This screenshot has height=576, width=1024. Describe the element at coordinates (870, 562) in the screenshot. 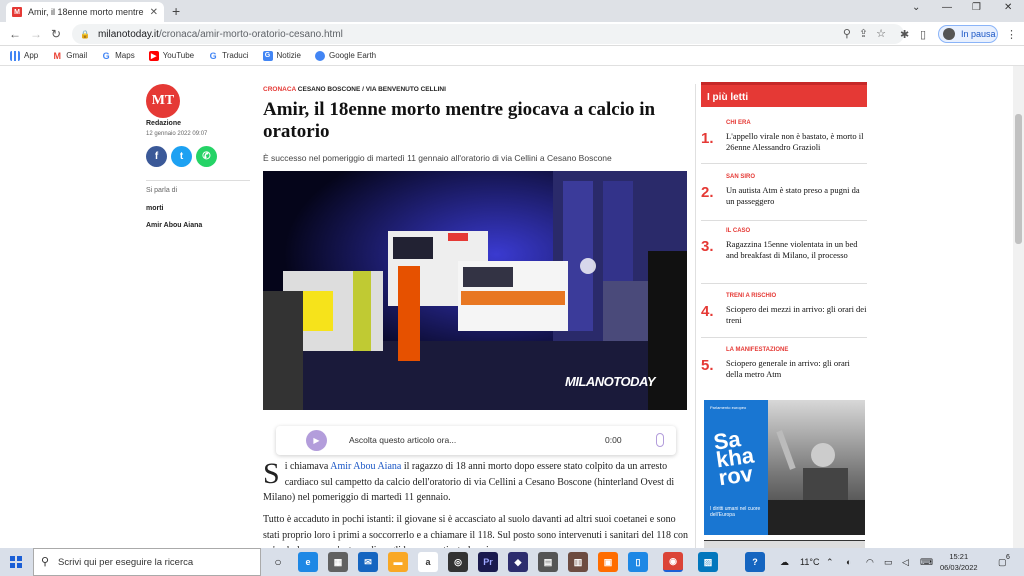

I see `wifi-icon: ◠` at that location.